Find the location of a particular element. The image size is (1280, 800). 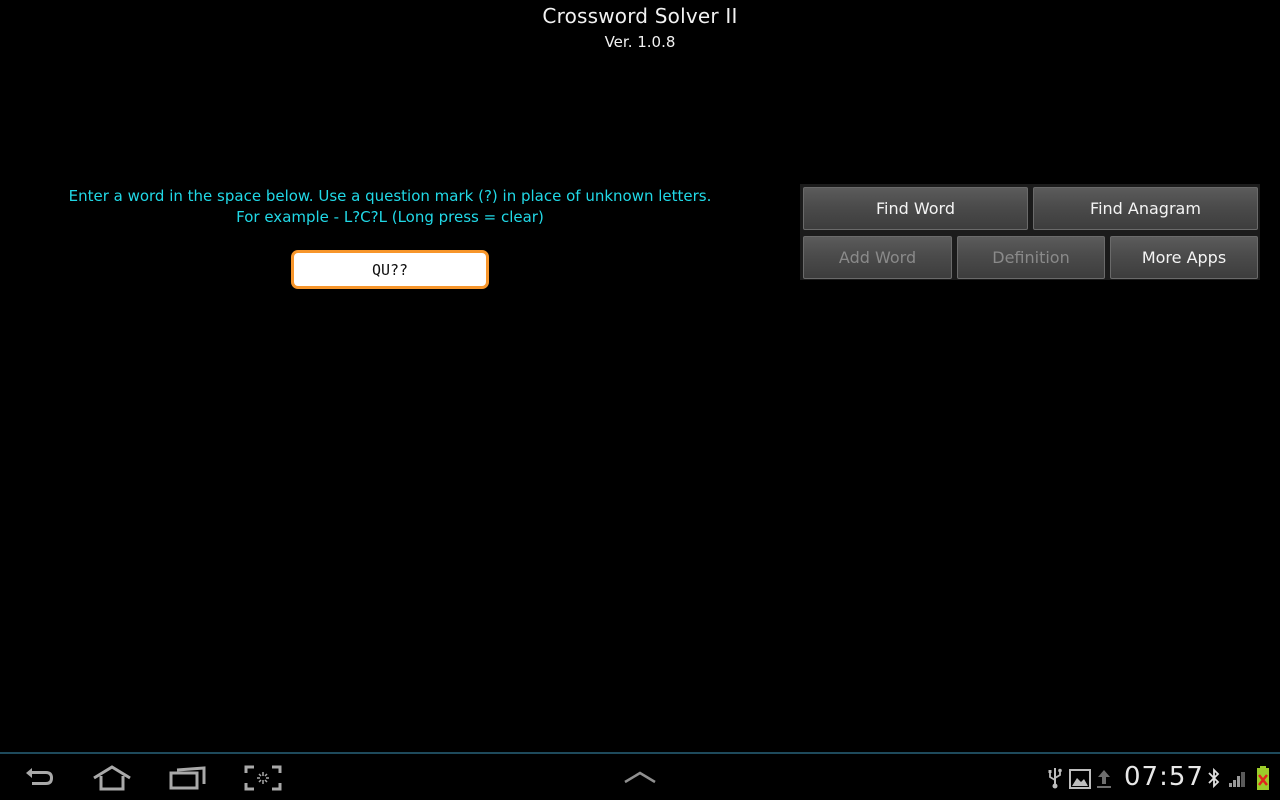

app-version: Ver. 1.0.8 is located at coordinates (640, 42).